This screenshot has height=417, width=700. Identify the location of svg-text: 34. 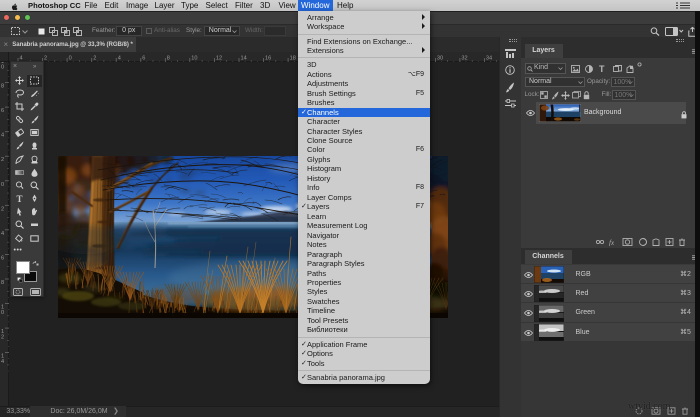
(489, 59).